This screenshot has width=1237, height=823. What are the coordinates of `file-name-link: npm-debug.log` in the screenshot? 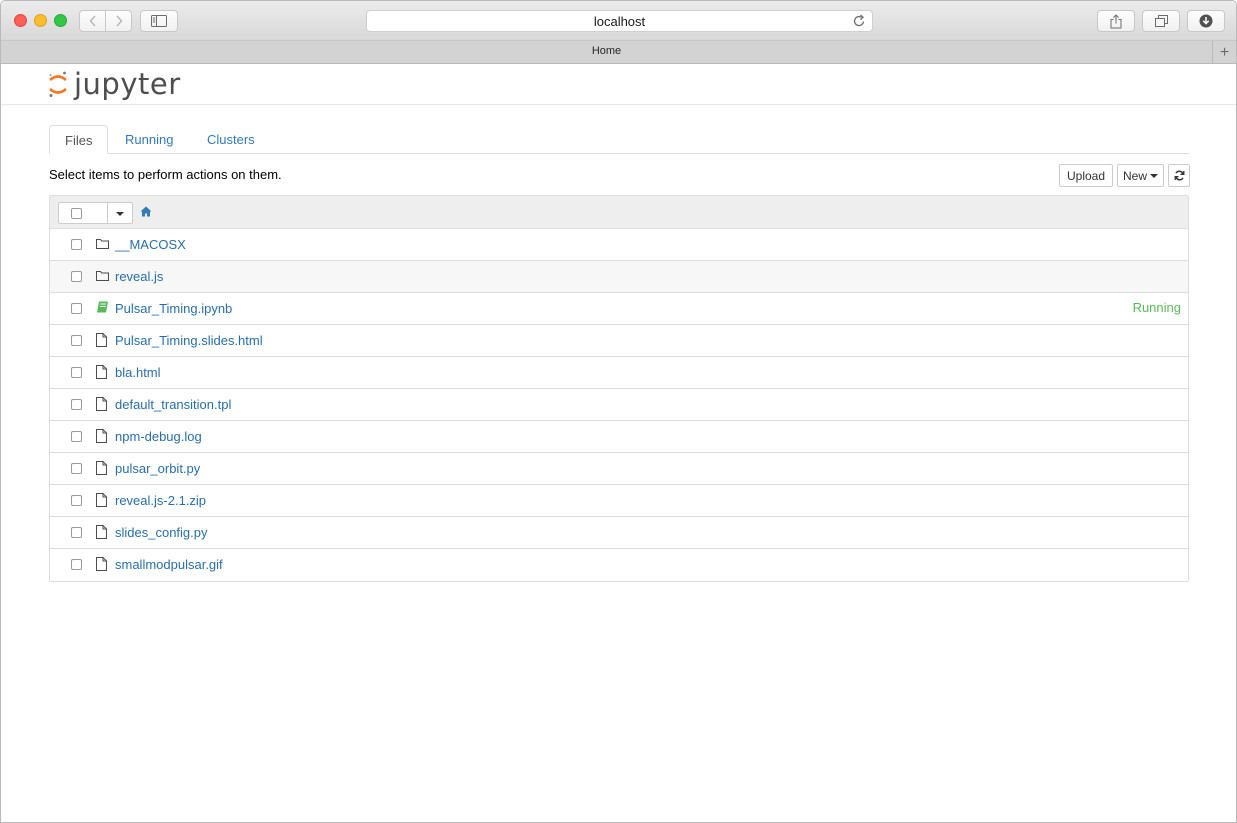 It's located at (158, 436).